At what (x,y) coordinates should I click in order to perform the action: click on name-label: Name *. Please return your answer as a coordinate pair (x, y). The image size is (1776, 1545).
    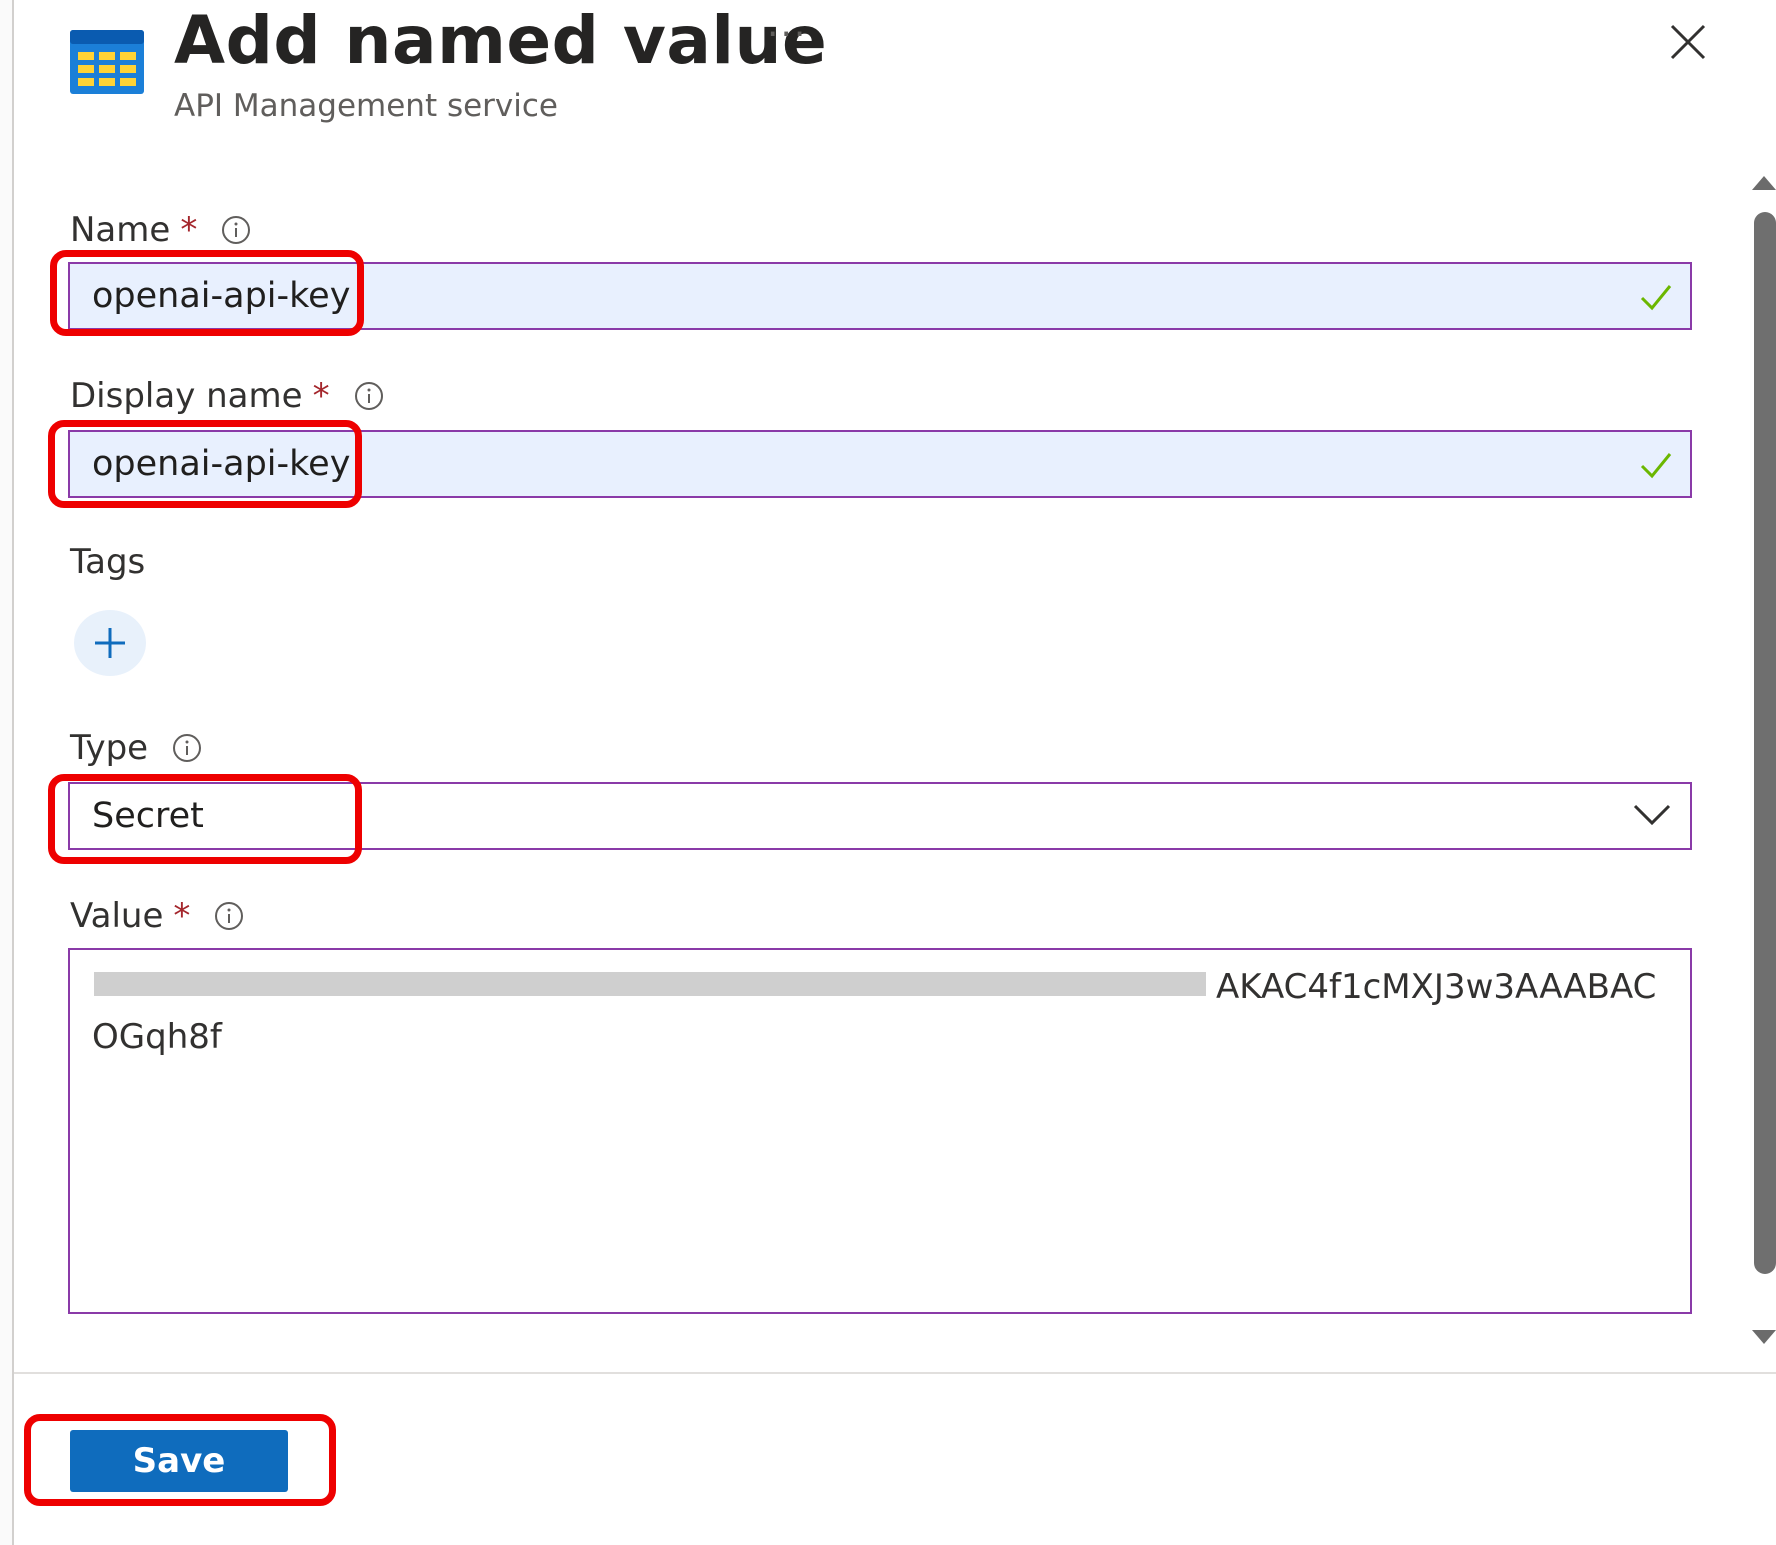
    Looking at the image, I should click on (160, 230).